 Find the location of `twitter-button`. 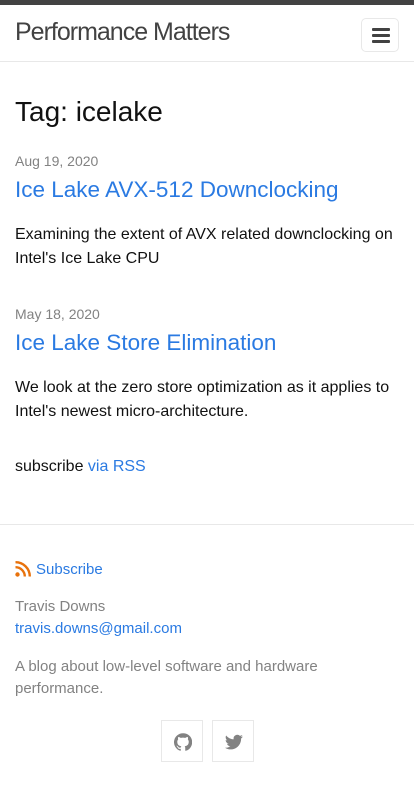

twitter-button is located at coordinates (233, 741).